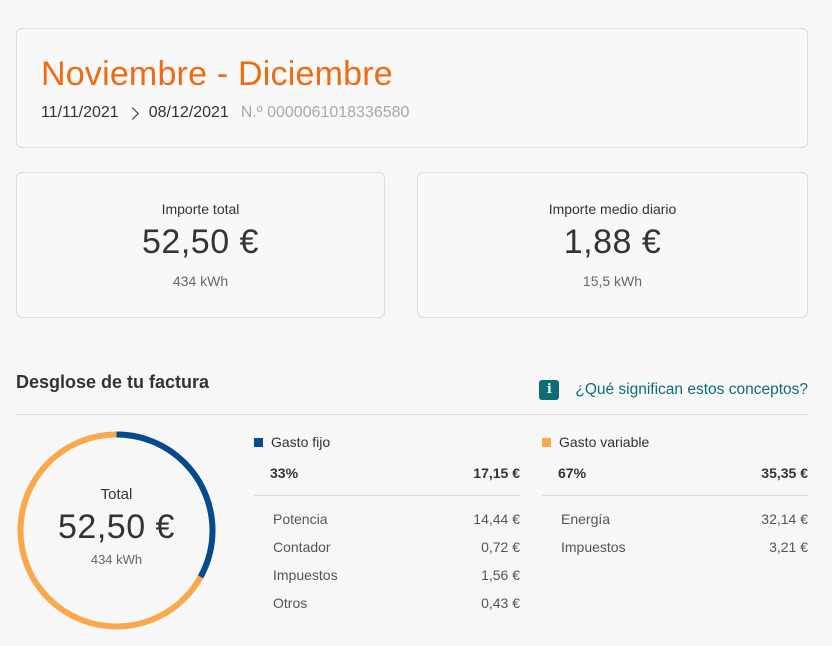 This screenshot has width=832, height=646. What do you see at coordinates (500, 547) in the screenshot?
I see `item-value: 0,72 €` at bounding box center [500, 547].